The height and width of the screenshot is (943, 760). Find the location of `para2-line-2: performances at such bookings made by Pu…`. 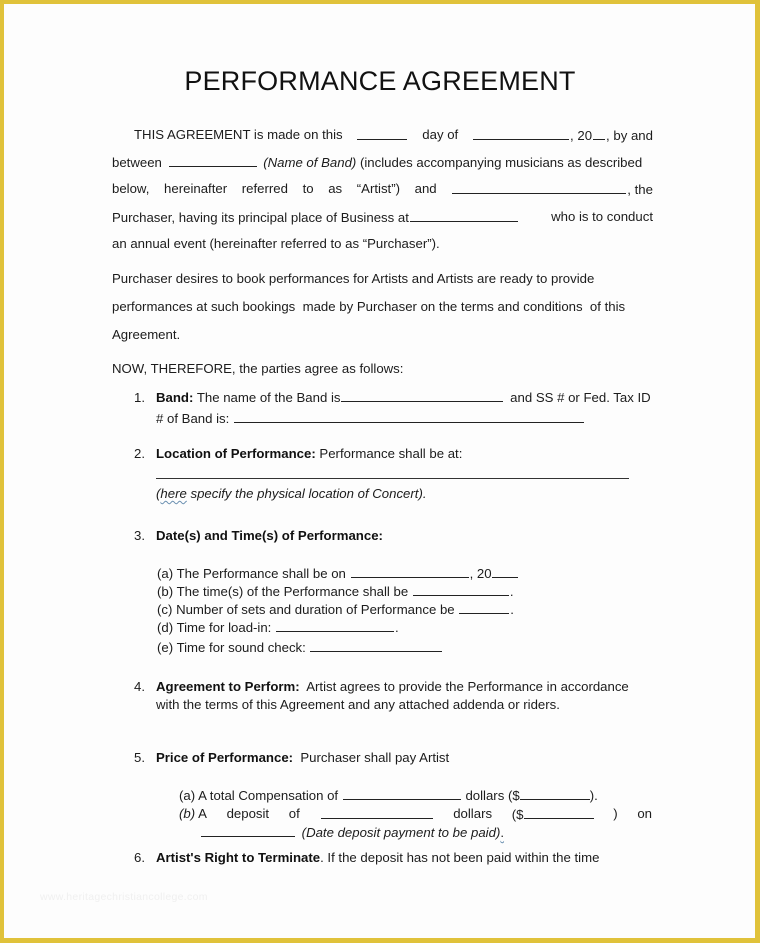

para2-line-2: performances at such bookings made by Pu… is located at coordinates (369, 306).